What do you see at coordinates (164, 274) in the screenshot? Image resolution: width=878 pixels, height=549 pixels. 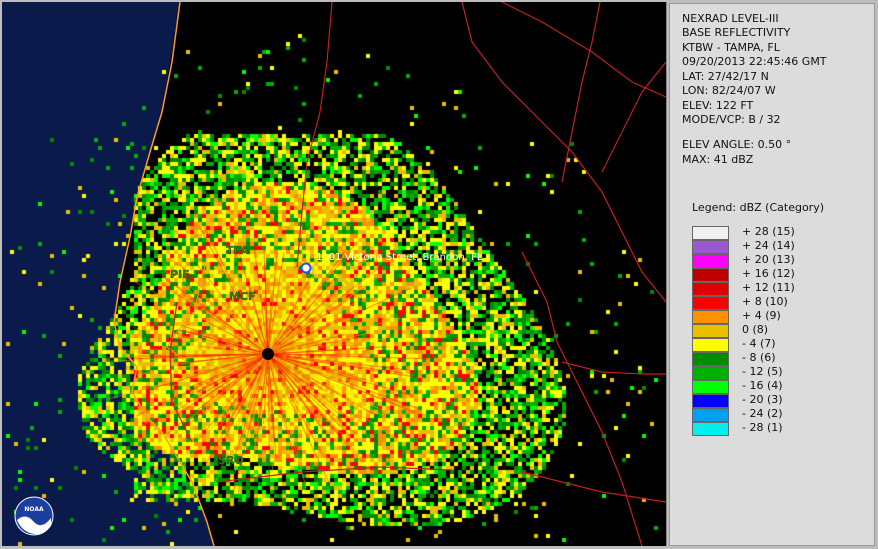 I see `coastline` at bounding box center [164, 274].